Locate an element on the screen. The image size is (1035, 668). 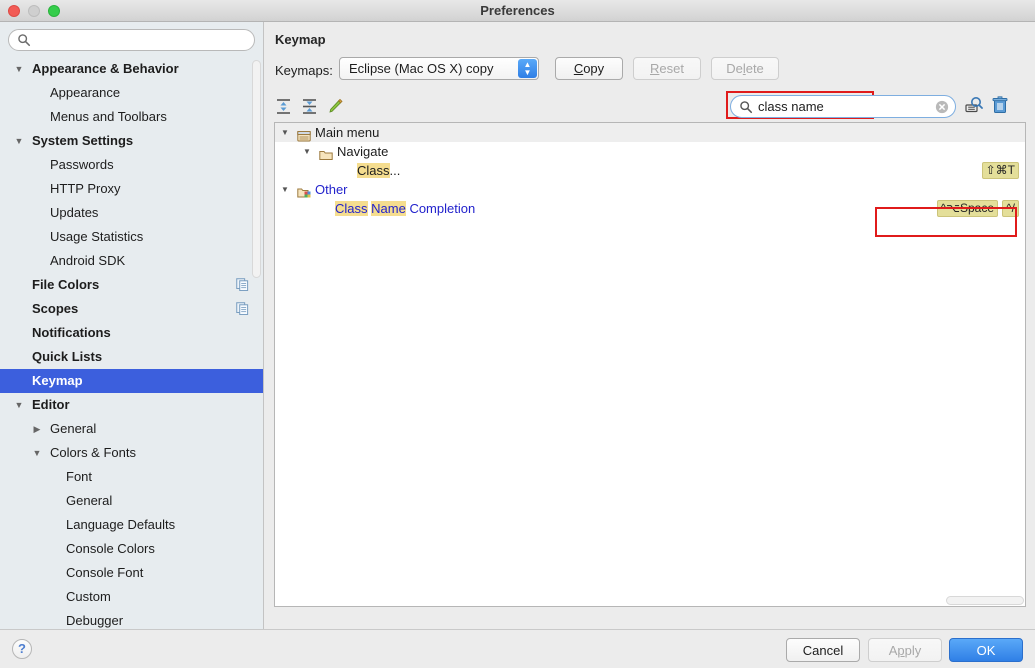
window-title: Preferences is located at coordinates (517, 10).